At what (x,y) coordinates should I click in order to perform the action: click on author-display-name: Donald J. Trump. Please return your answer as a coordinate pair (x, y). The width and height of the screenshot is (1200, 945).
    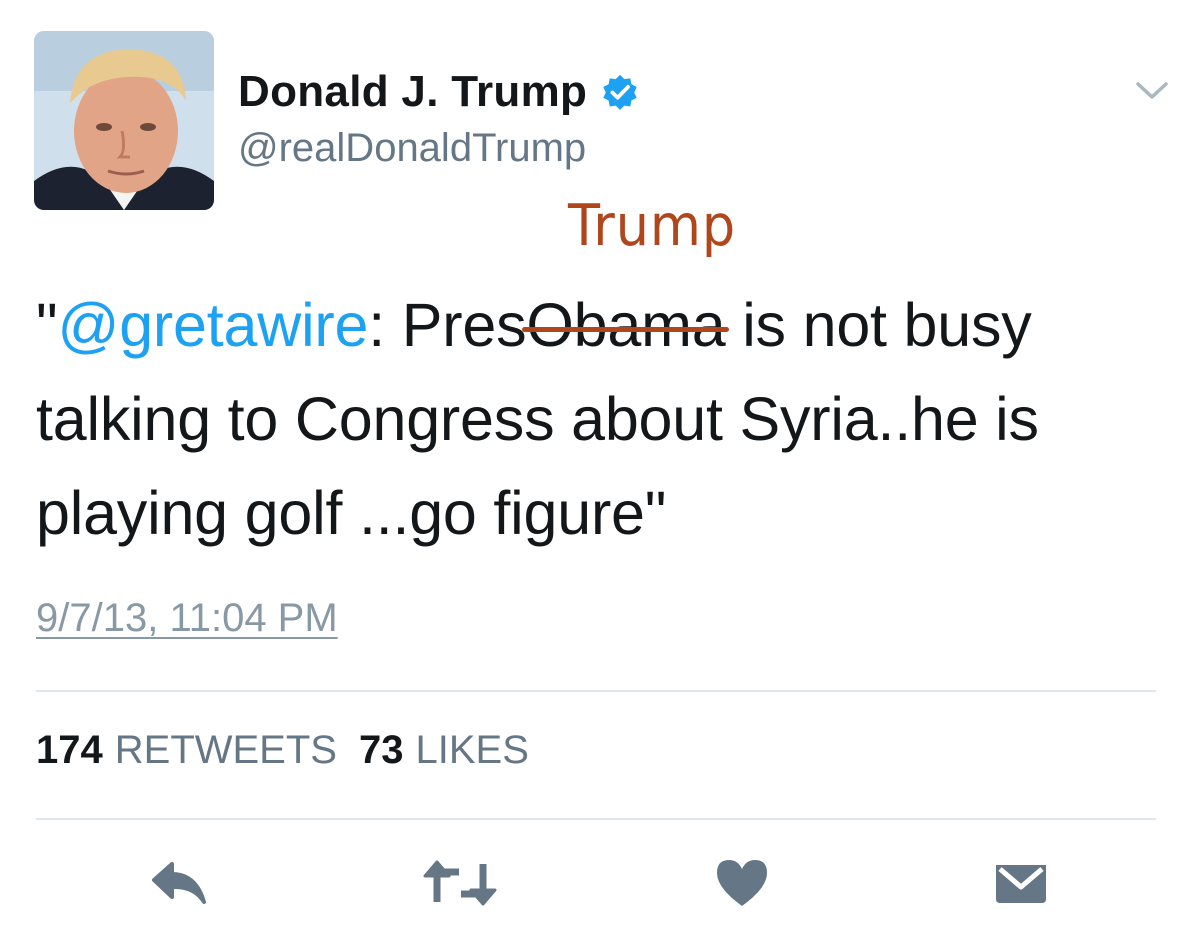
    Looking at the image, I should click on (412, 92).